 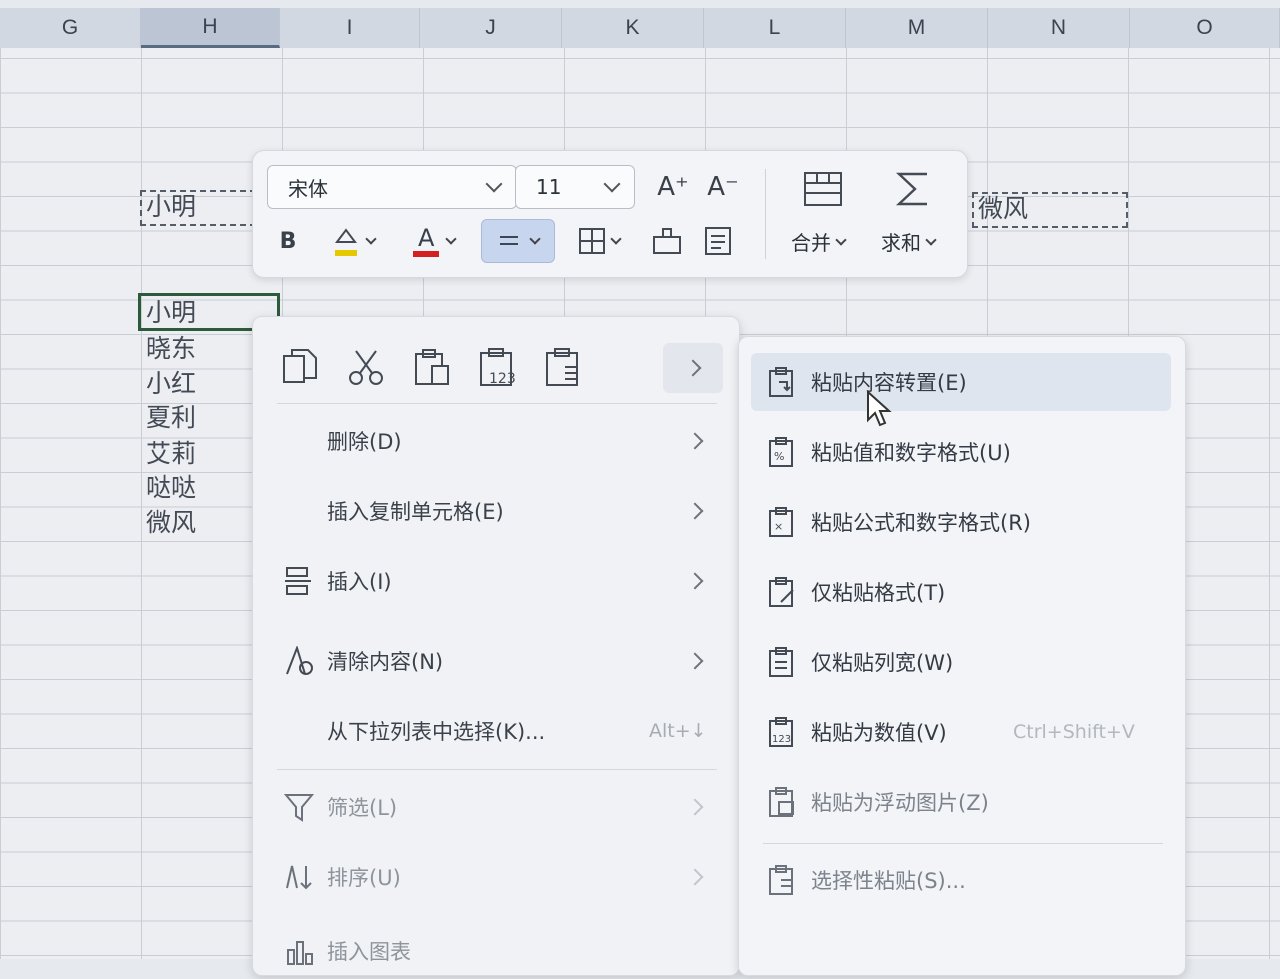 I want to click on column-header-h: H, so click(x=210, y=28).